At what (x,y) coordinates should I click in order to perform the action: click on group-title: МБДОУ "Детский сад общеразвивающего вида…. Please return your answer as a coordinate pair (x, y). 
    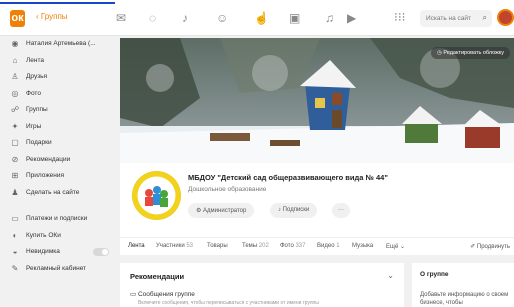
    Looking at the image, I should click on (288, 177).